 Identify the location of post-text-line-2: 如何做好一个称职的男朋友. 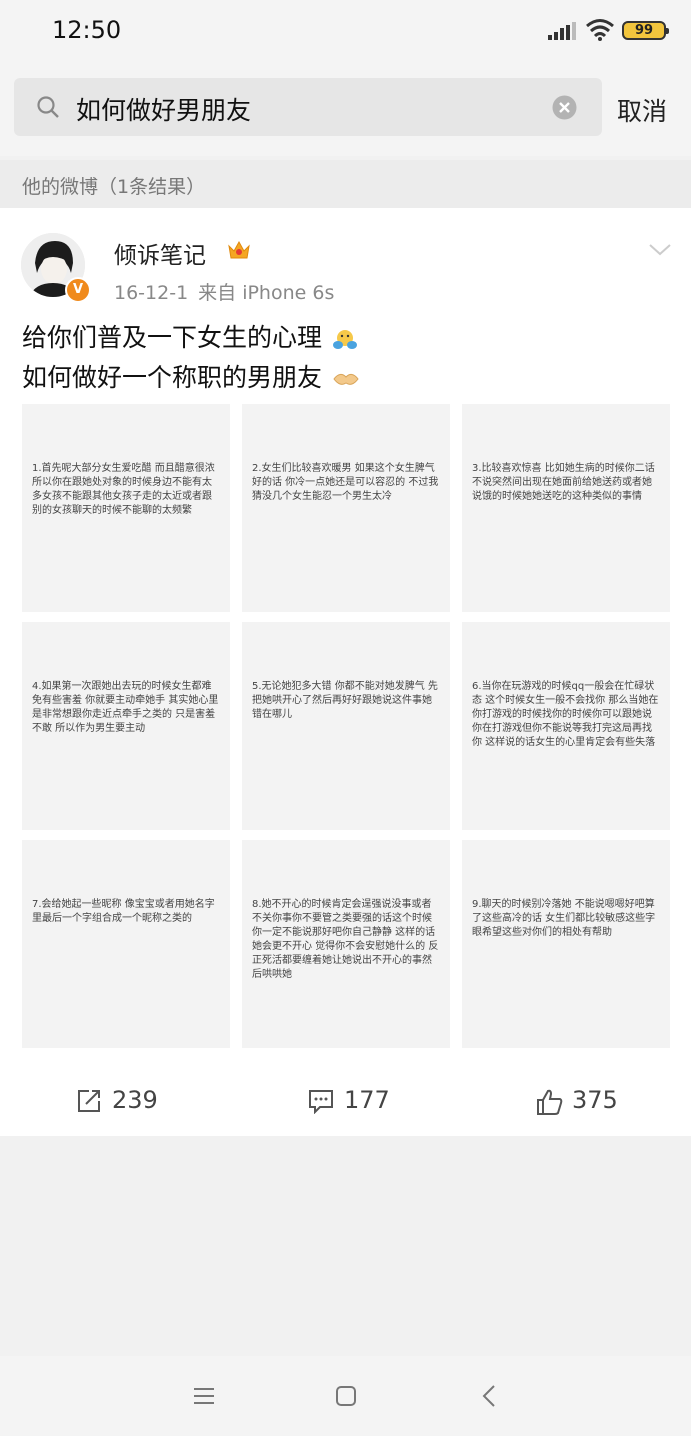
(191, 376).